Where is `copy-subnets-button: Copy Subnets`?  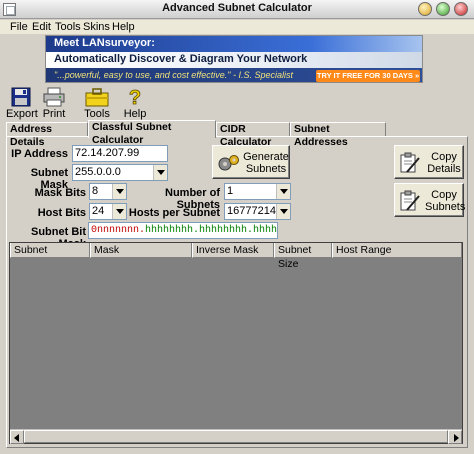
copy-subnets-button: Copy Subnets is located at coordinates (430, 200).